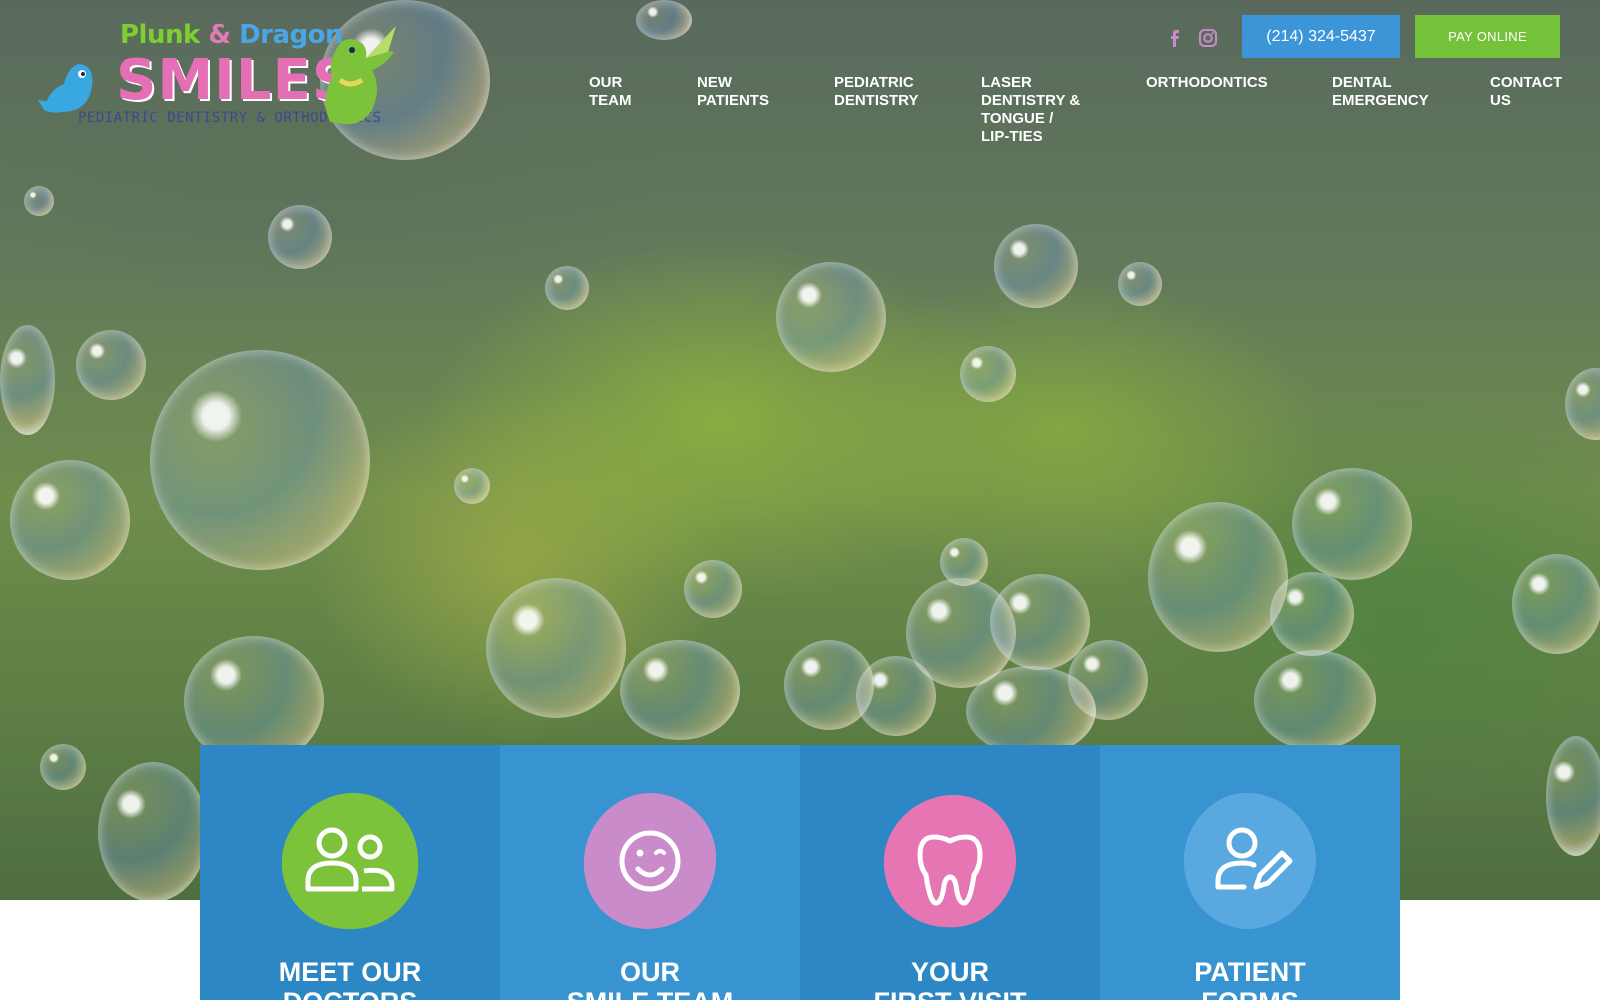 This screenshot has height=1000, width=1600. I want to click on card-title: YOUR FIRST VISIT, so click(949, 978).